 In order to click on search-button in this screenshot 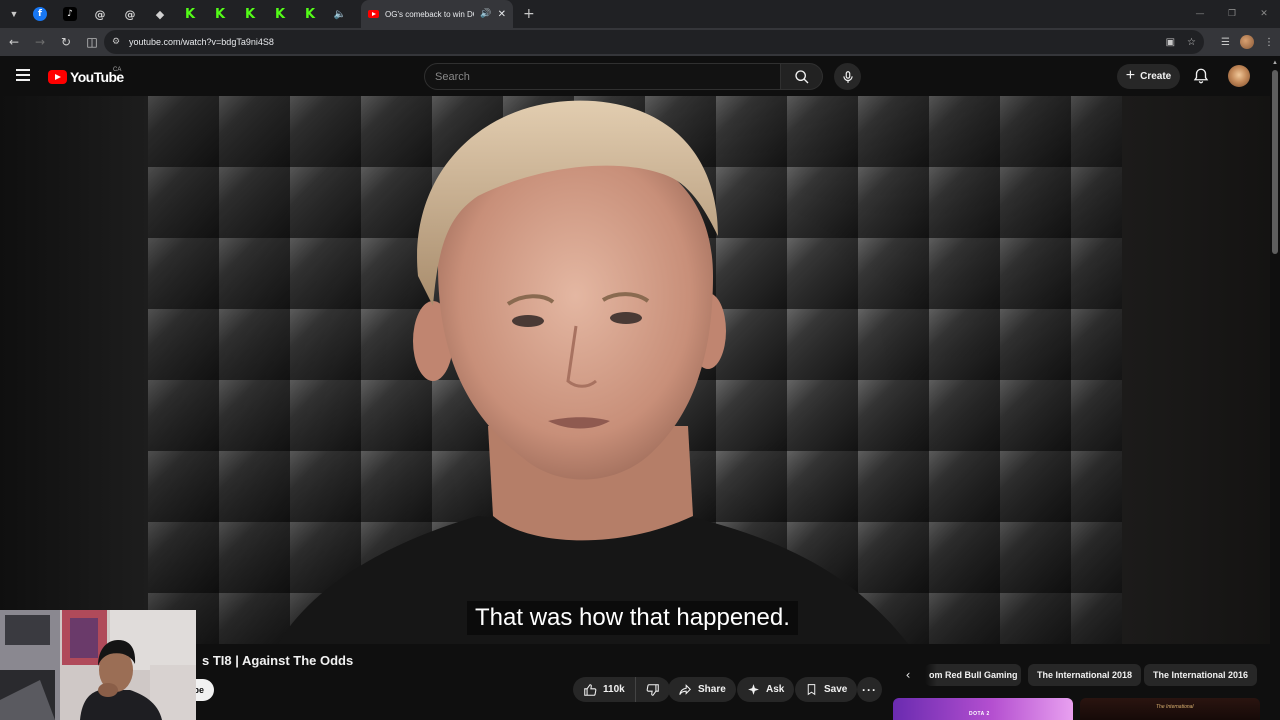, I will do `click(802, 76)`.